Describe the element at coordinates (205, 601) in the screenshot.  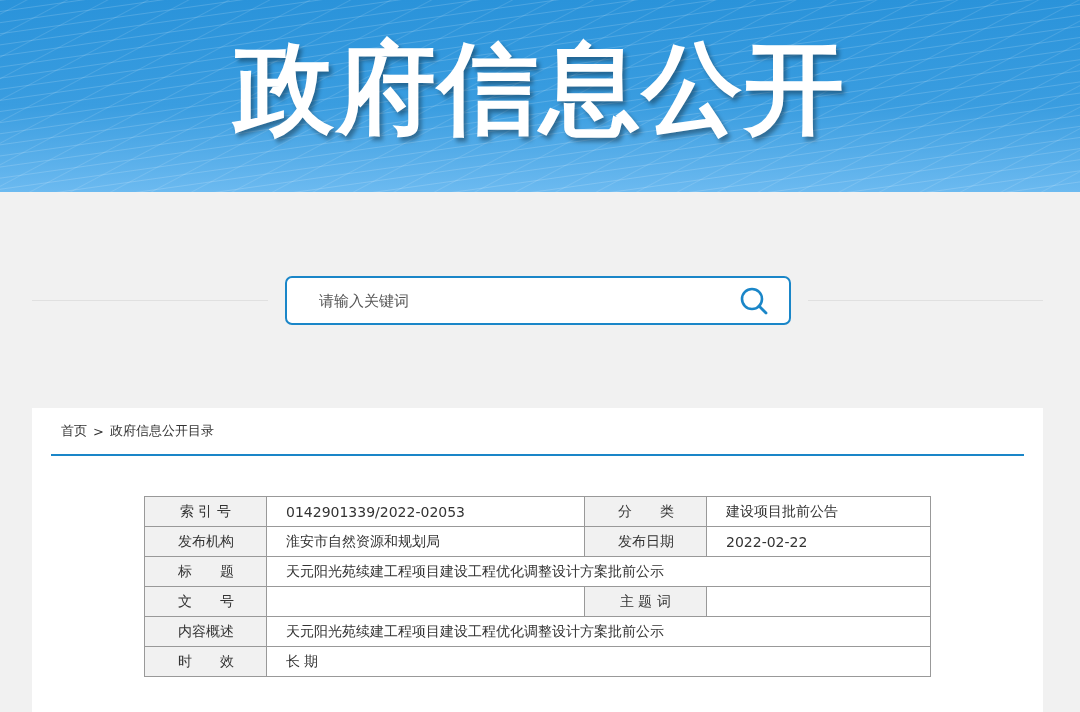
I see `field-label: 文 号` at that location.